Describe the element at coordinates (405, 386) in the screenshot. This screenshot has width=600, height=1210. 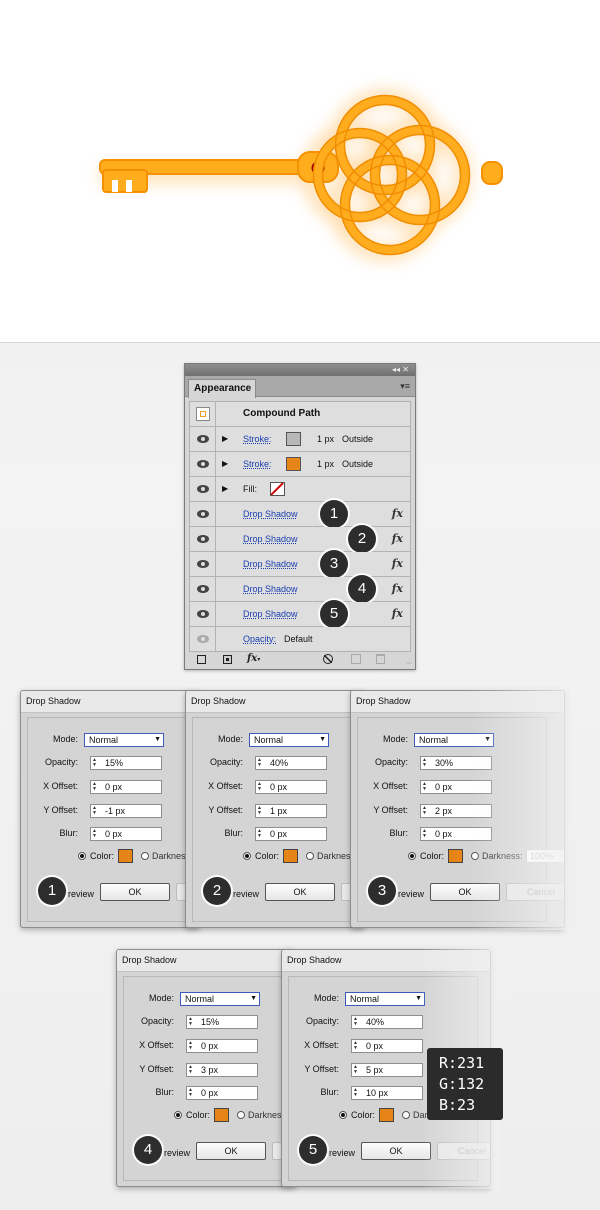
I see `panel-menu-icon: ▾≡` at that location.